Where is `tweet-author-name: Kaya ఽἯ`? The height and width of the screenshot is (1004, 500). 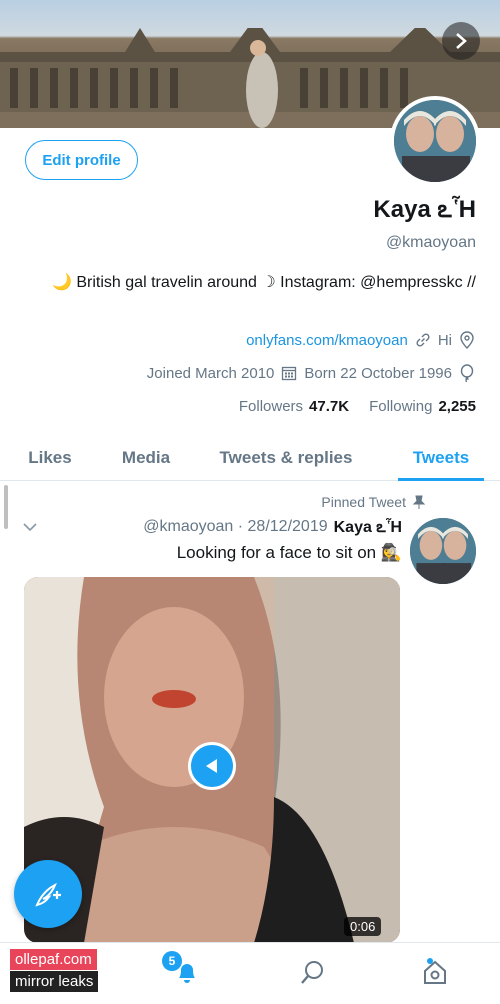 tweet-author-name: Kaya ఽἯ is located at coordinates (368, 529).